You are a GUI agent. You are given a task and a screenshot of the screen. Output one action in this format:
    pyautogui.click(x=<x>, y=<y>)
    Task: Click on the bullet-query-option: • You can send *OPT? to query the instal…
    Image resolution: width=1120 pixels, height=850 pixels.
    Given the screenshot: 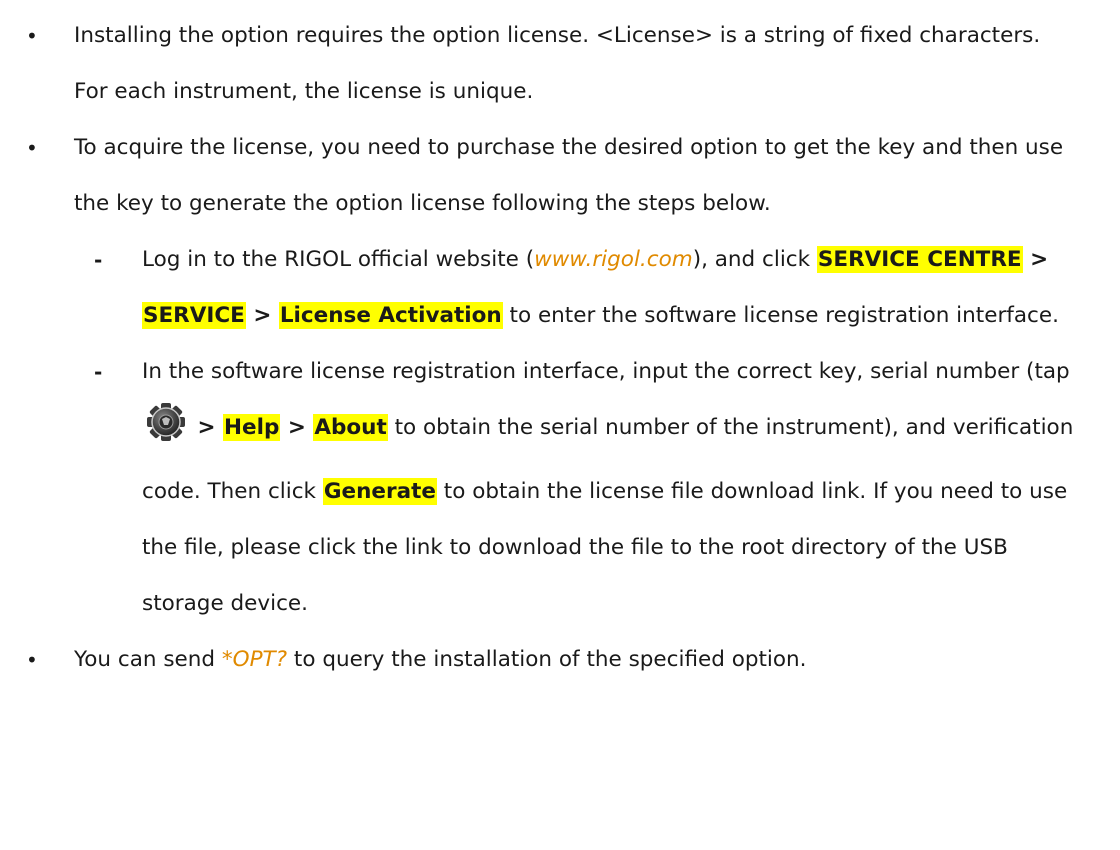 What is the action you would take?
    pyautogui.click(x=560, y=660)
    